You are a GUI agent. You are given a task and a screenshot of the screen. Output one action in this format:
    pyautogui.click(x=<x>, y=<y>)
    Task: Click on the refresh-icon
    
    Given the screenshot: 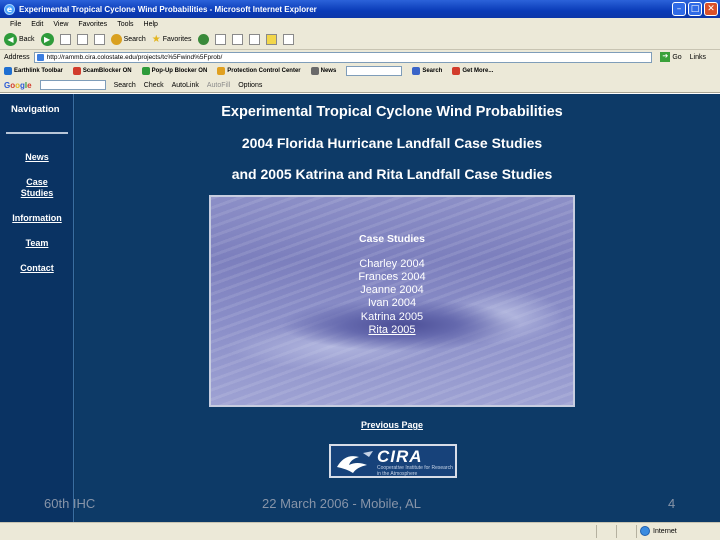 What is the action you would take?
    pyautogui.click(x=82, y=39)
    